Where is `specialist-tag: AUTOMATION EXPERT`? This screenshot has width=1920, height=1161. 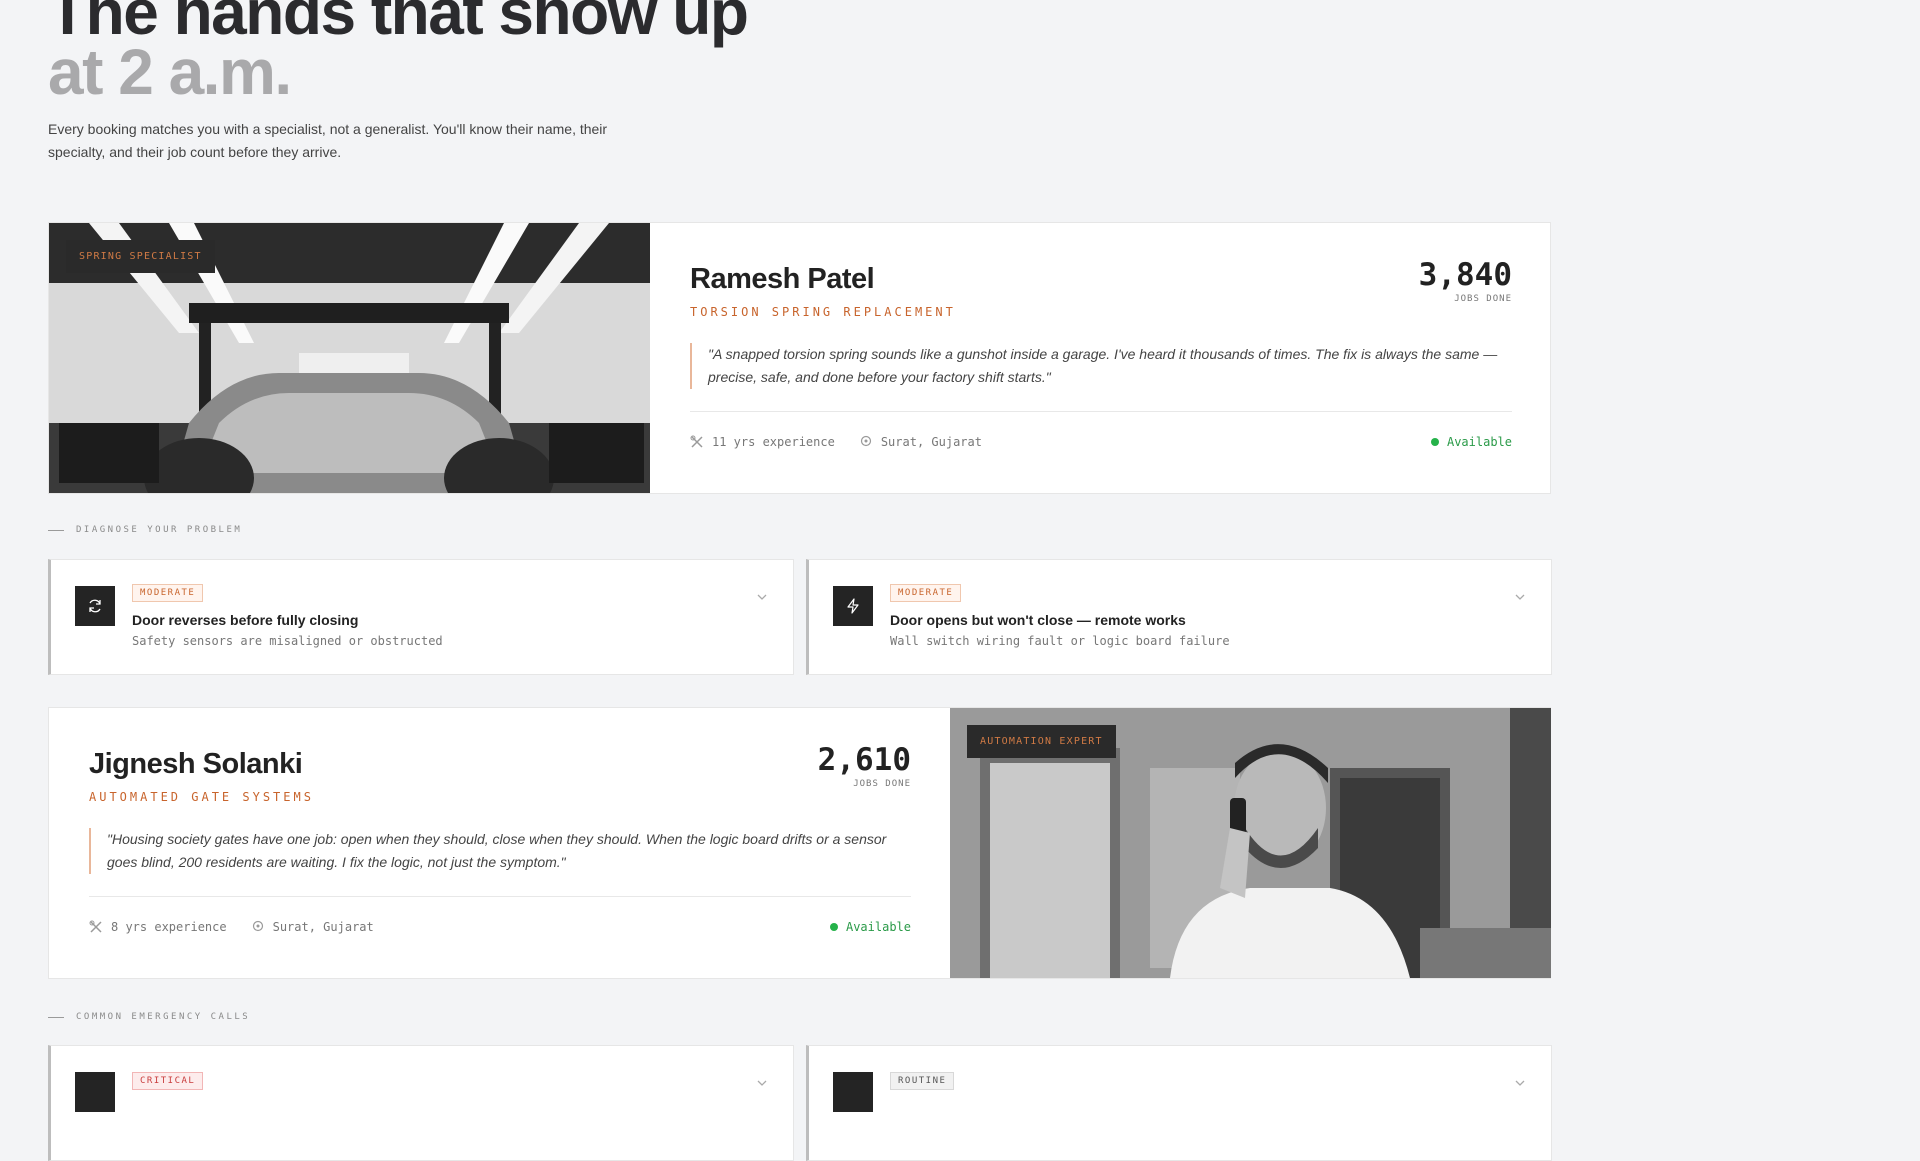
specialist-tag: AUTOMATION EXPERT is located at coordinates (1041, 741).